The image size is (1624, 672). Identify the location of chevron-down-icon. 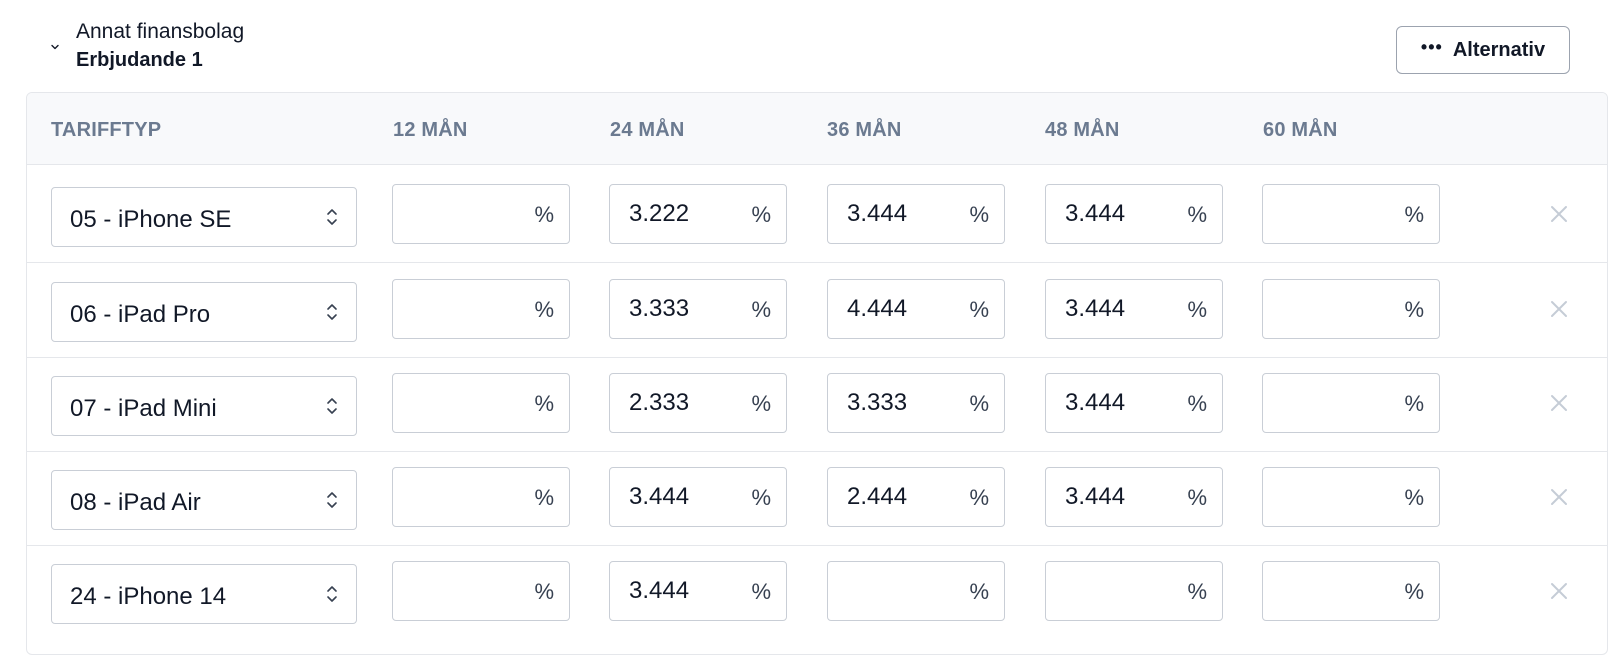
(55, 47).